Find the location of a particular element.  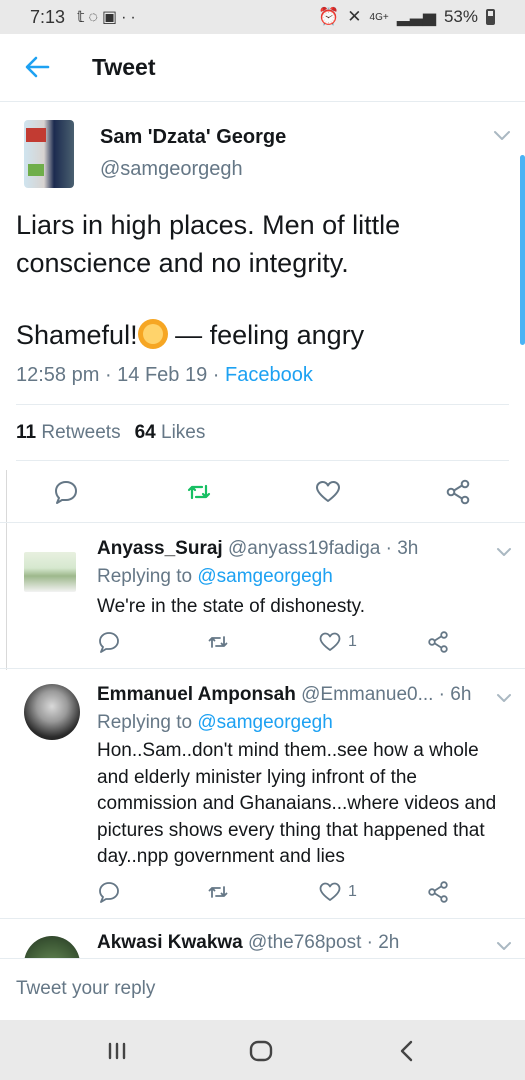

page-title: Tweet is located at coordinates (124, 67).